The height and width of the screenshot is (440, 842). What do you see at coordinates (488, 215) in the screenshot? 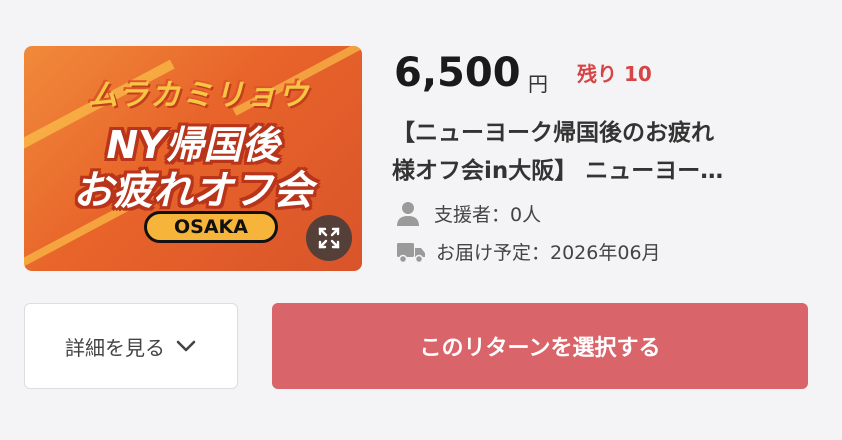
I see `supporters-count: 支援者：0人` at bounding box center [488, 215].